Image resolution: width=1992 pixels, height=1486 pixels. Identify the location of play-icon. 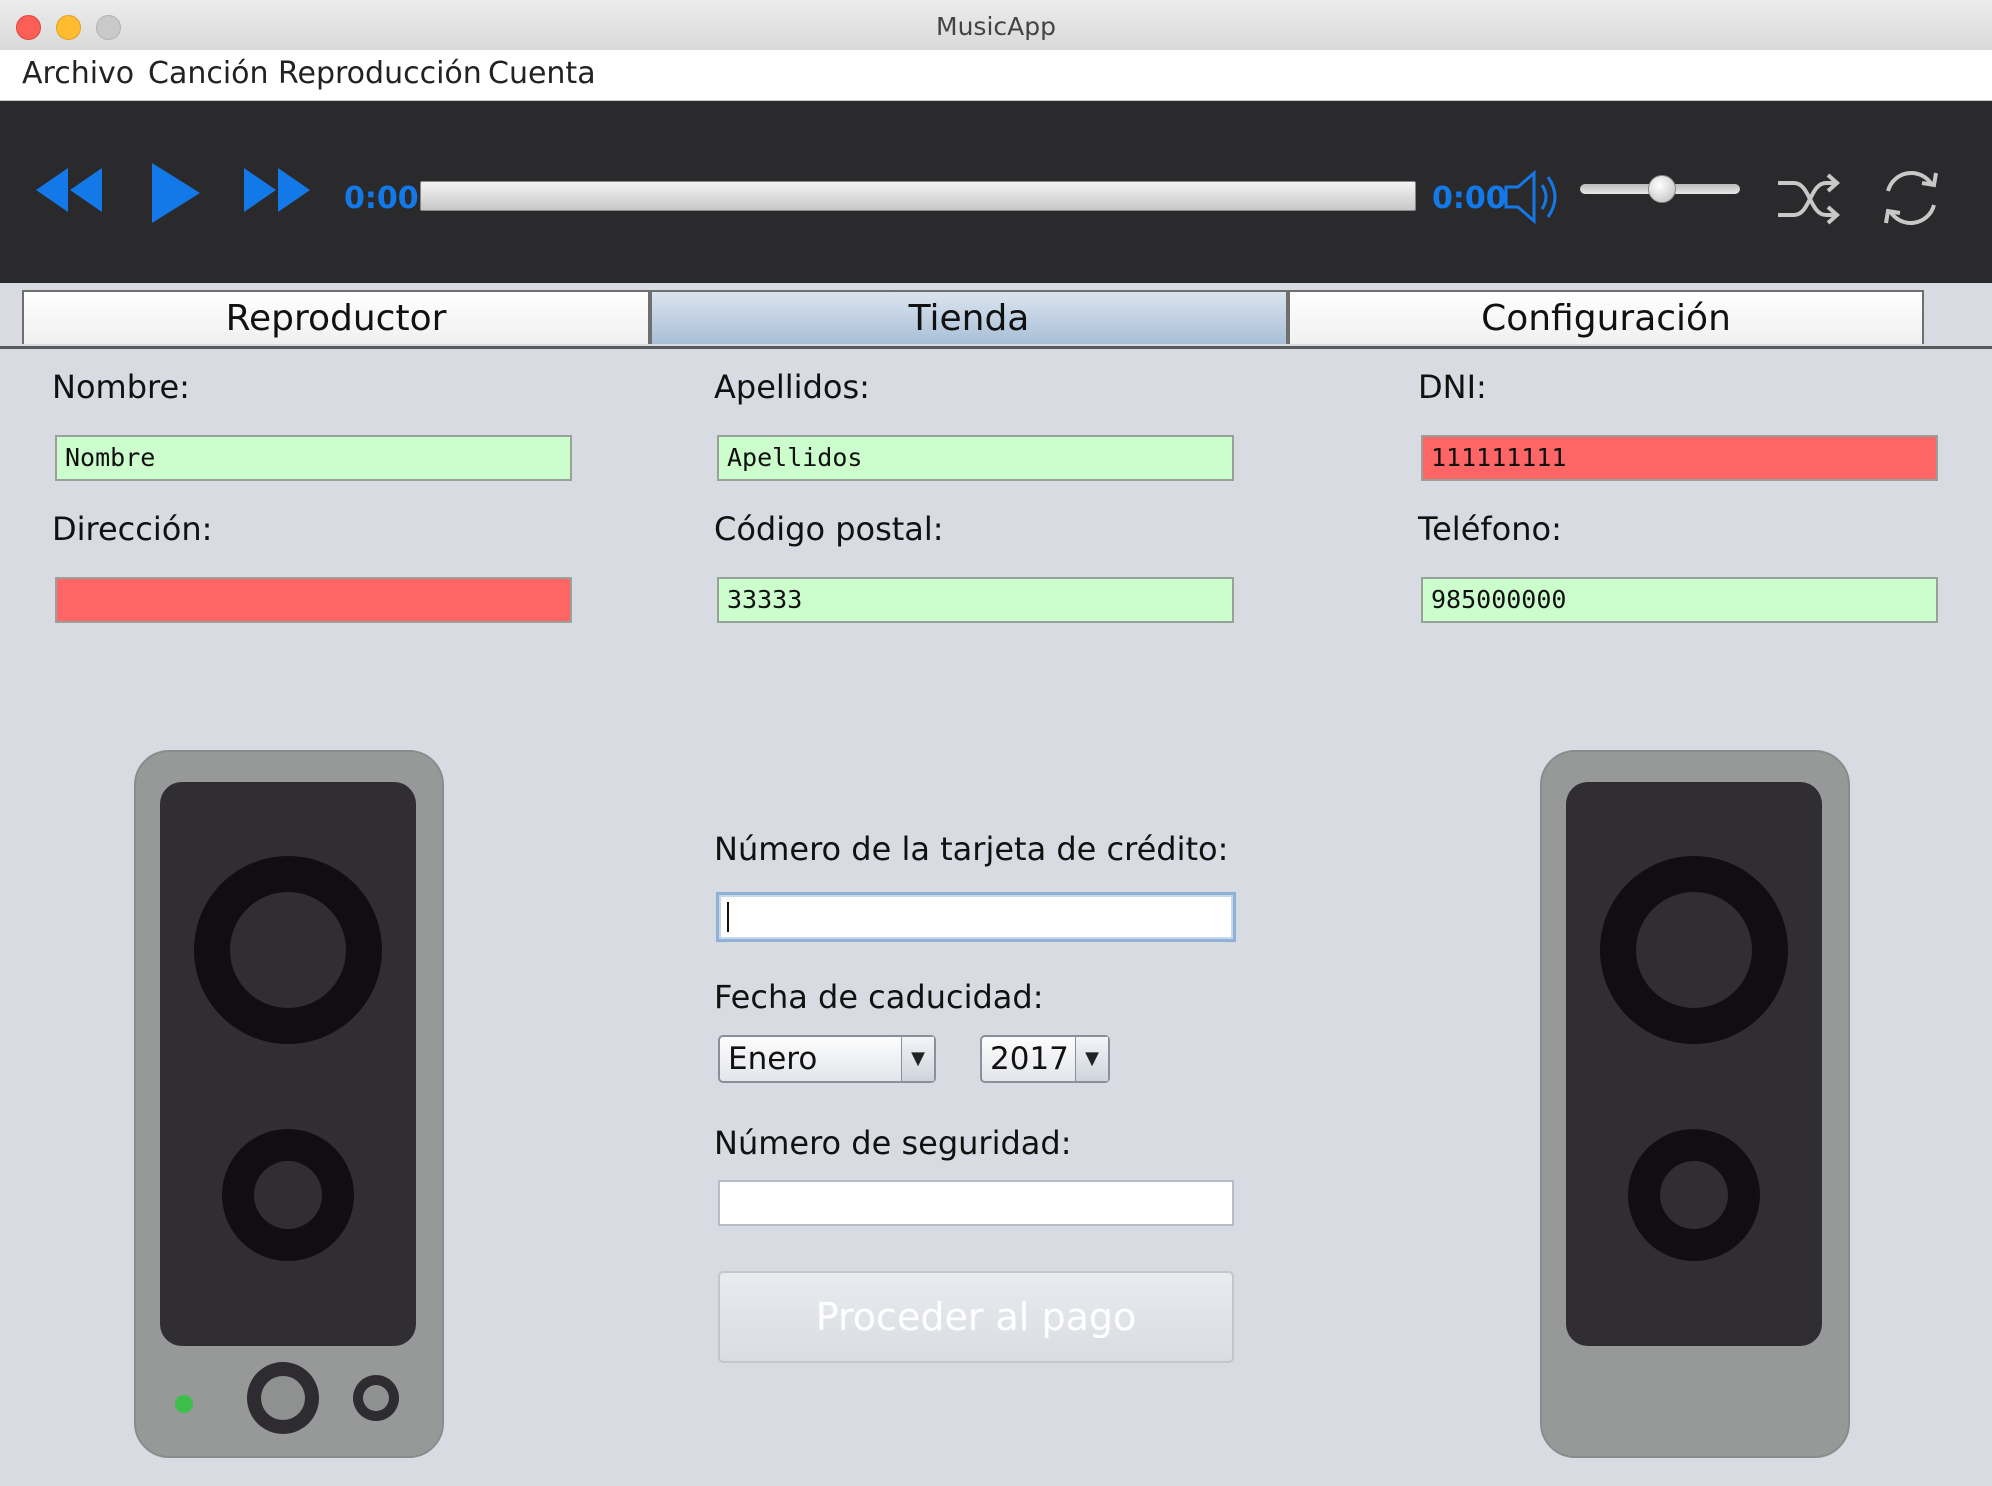
(176, 193).